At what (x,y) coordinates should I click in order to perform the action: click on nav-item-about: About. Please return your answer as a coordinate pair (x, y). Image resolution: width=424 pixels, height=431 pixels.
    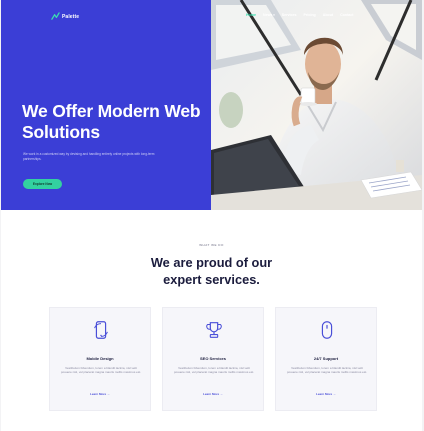
    Looking at the image, I should click on (328, 15).